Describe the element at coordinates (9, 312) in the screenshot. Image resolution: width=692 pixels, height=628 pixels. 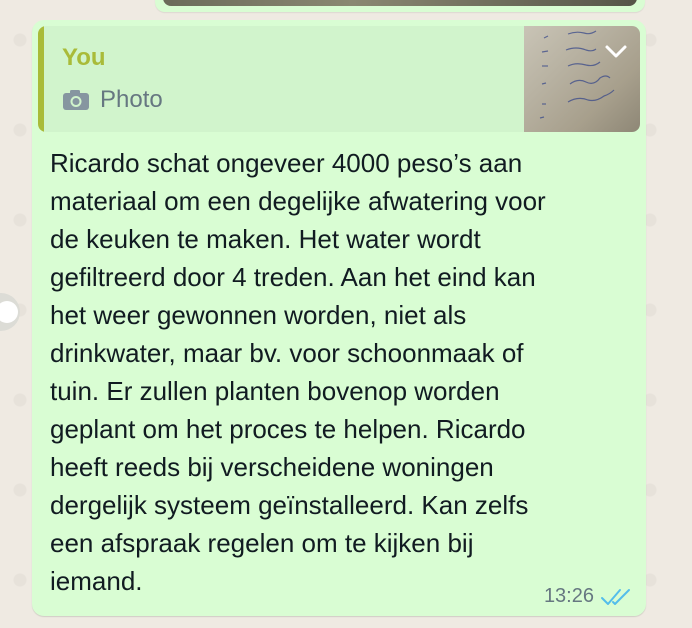
I see `forward-icon` at that location.